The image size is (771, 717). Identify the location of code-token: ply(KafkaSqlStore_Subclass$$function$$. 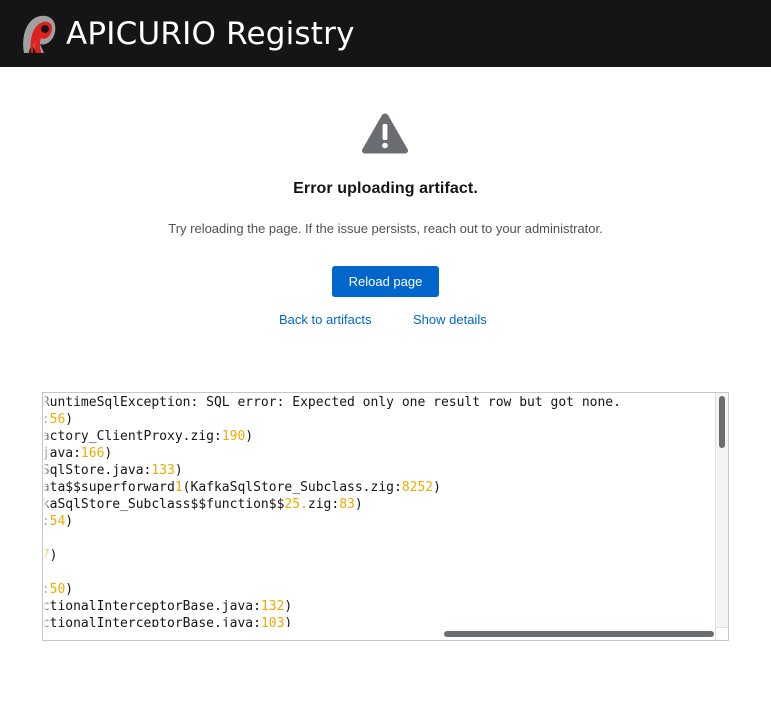
(164, 504).